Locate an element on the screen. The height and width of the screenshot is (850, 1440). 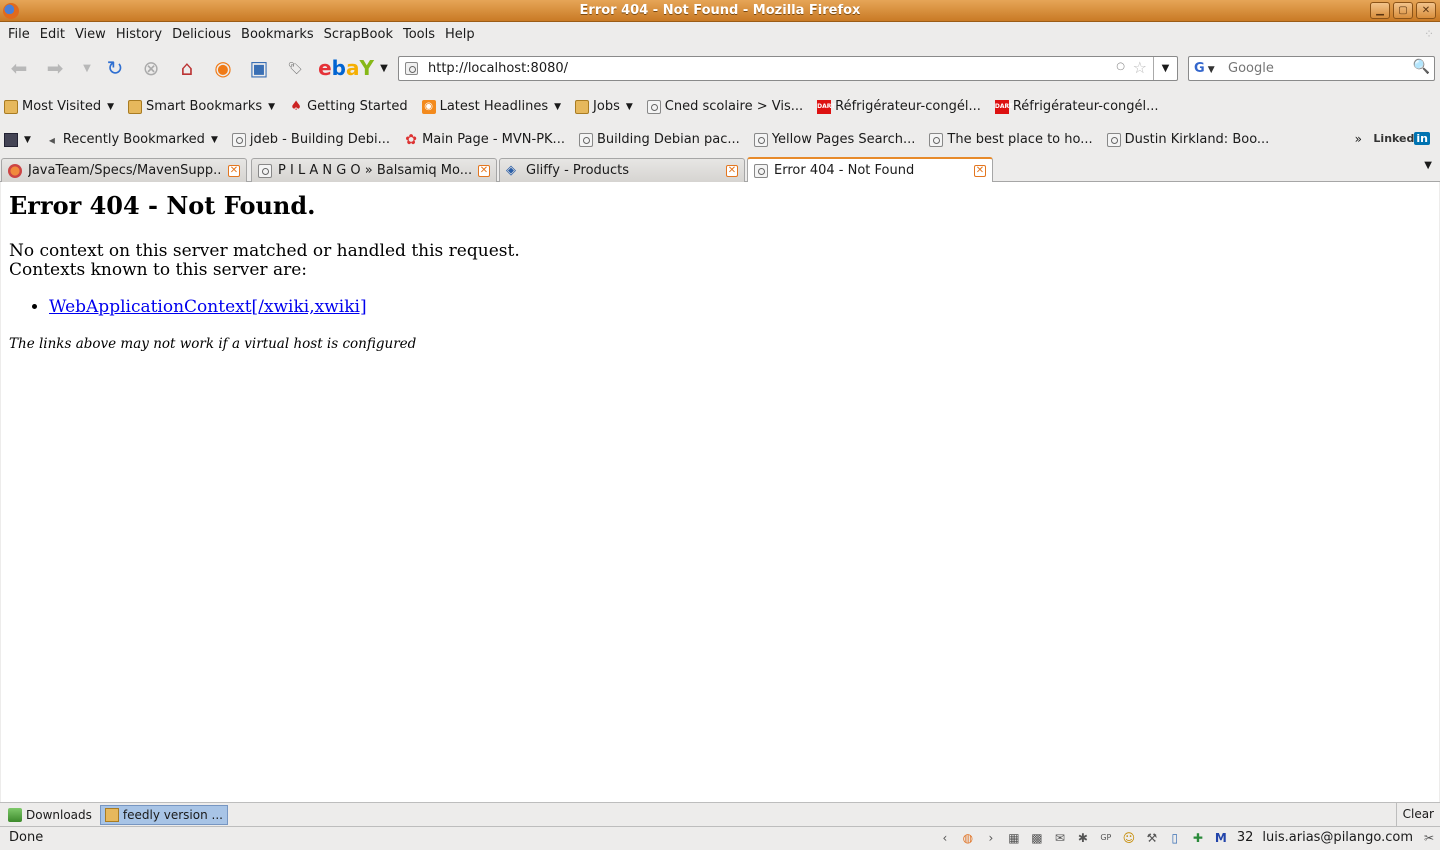
tab-javateam: JavaTeam/Specs/MavenSupp... ✕ is located at coordinates (124, 170).